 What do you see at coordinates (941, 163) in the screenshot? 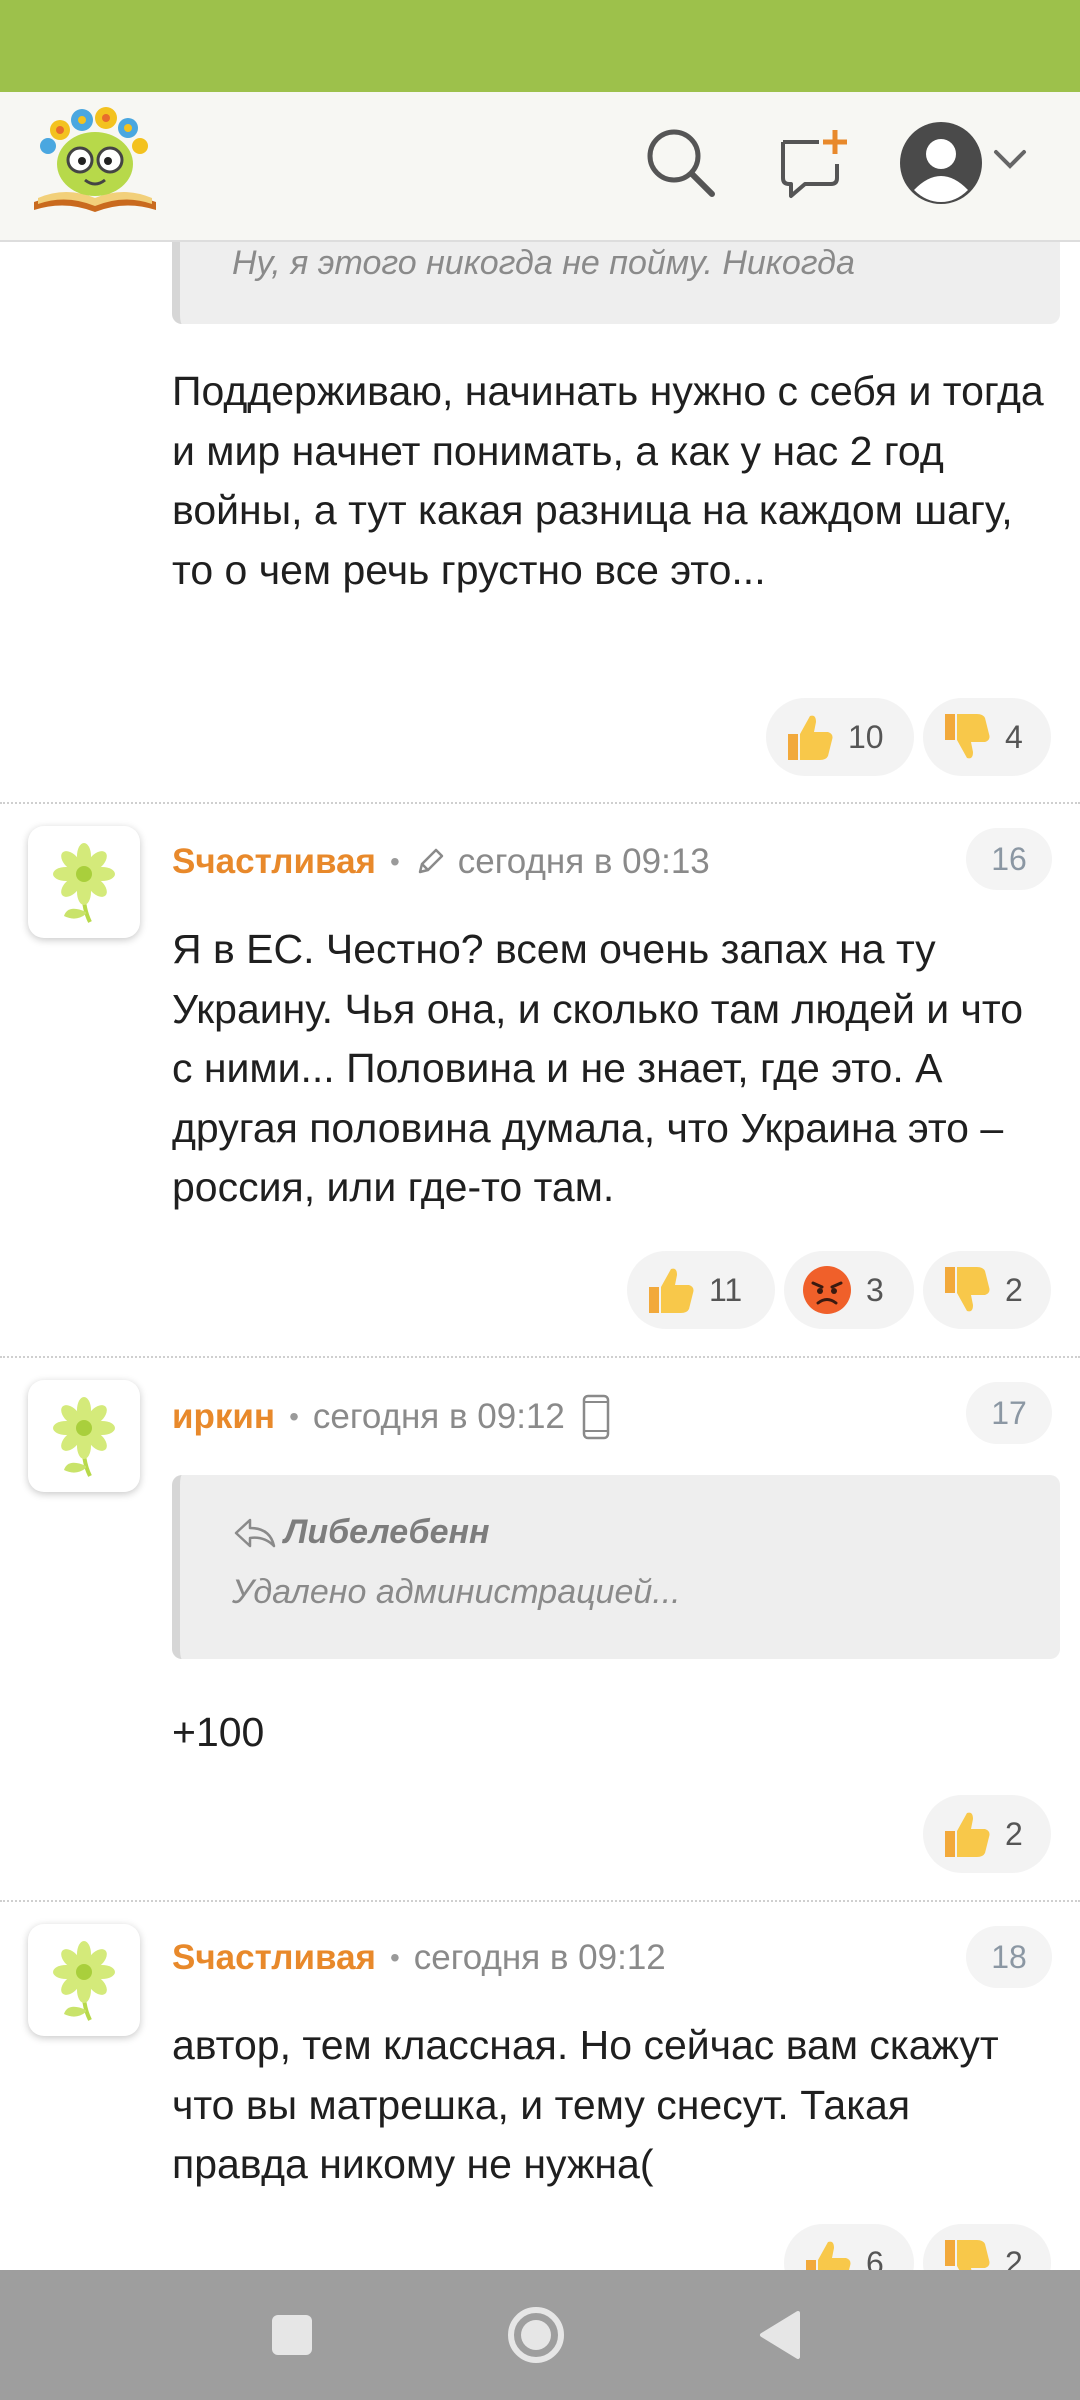
I see `user-avatar-icon` at bounding box center [941, 163].